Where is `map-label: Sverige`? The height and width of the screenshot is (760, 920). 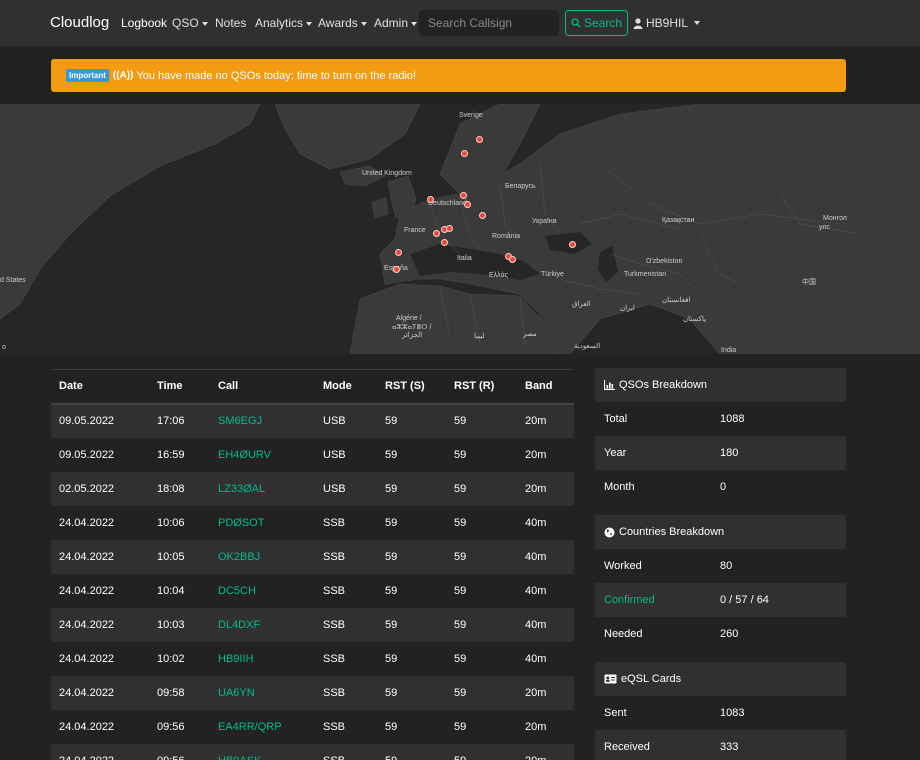 map-label: Sverige is located at coordinates (471, 115).